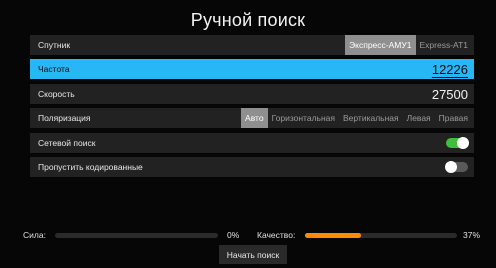 This screenshot has width=496, height=268. Describe the element at coordinates (380, 45) in the screenshot. I see `satellite-option-express-amu1: Экспресс-АМУ1` at that location.